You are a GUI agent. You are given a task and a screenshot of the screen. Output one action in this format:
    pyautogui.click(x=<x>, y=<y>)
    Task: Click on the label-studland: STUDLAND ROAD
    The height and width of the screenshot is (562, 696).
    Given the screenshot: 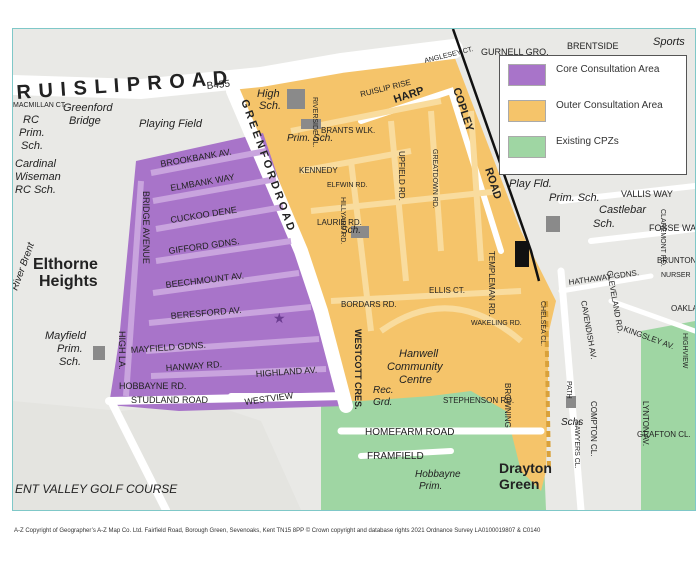 What is the action you would take?
    pyautogui.click(x=170, y=400)
    